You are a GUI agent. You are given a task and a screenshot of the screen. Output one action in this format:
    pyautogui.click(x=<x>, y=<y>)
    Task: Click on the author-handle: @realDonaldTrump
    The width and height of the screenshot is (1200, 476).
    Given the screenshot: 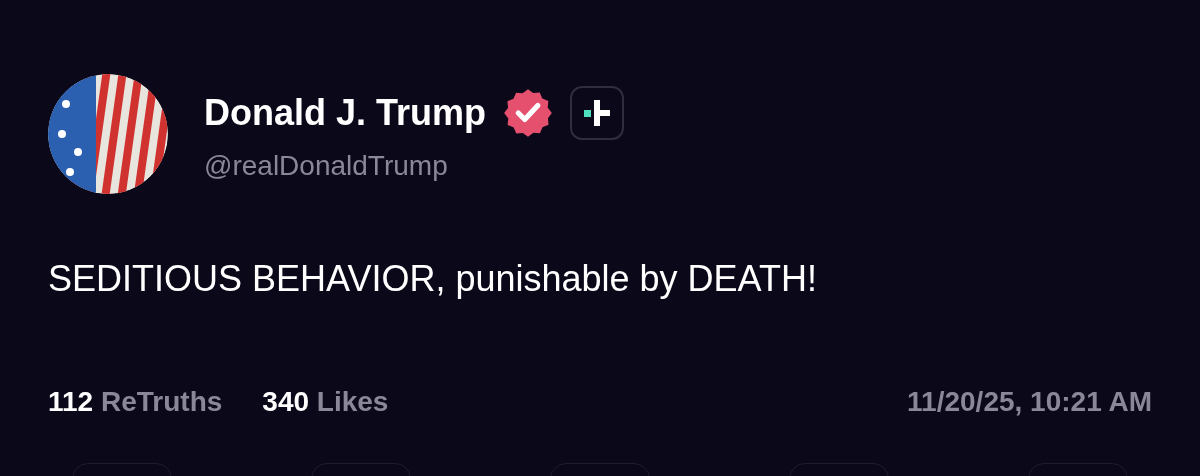 What is the action you would take?
    pyautogui.click(x=414, y=165)
    